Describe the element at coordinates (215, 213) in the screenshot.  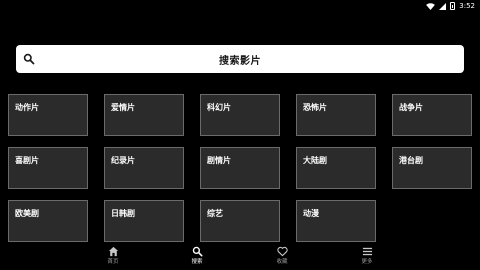
I see `category-label: 综艺` at that location.